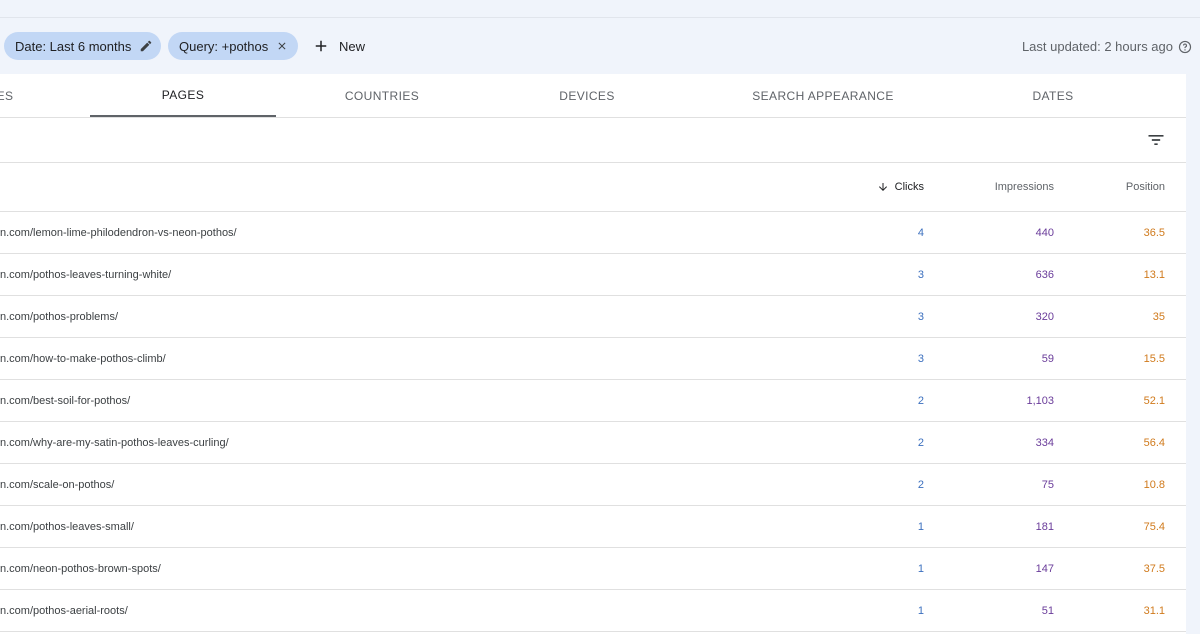 The image size is (1200, 634). Describe the element at coordinates (57, 484) in the screenshot. I see `page-url: n.com/scale-on-pothos/` at that location.